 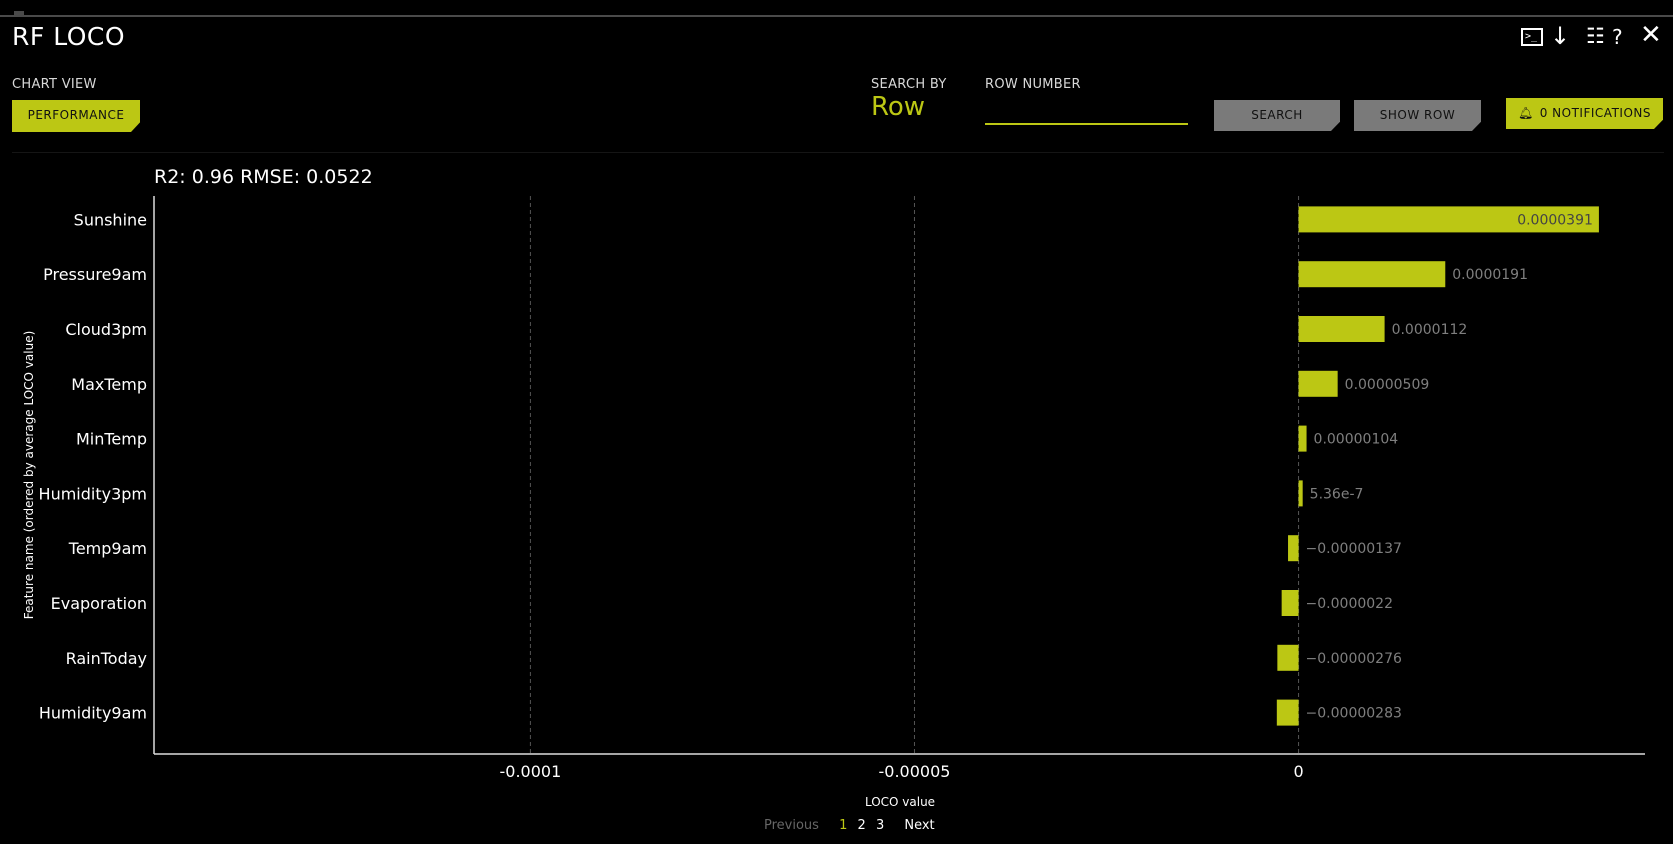 I want to click on data-label: −0.00000283, so click(x=1354, y=714).